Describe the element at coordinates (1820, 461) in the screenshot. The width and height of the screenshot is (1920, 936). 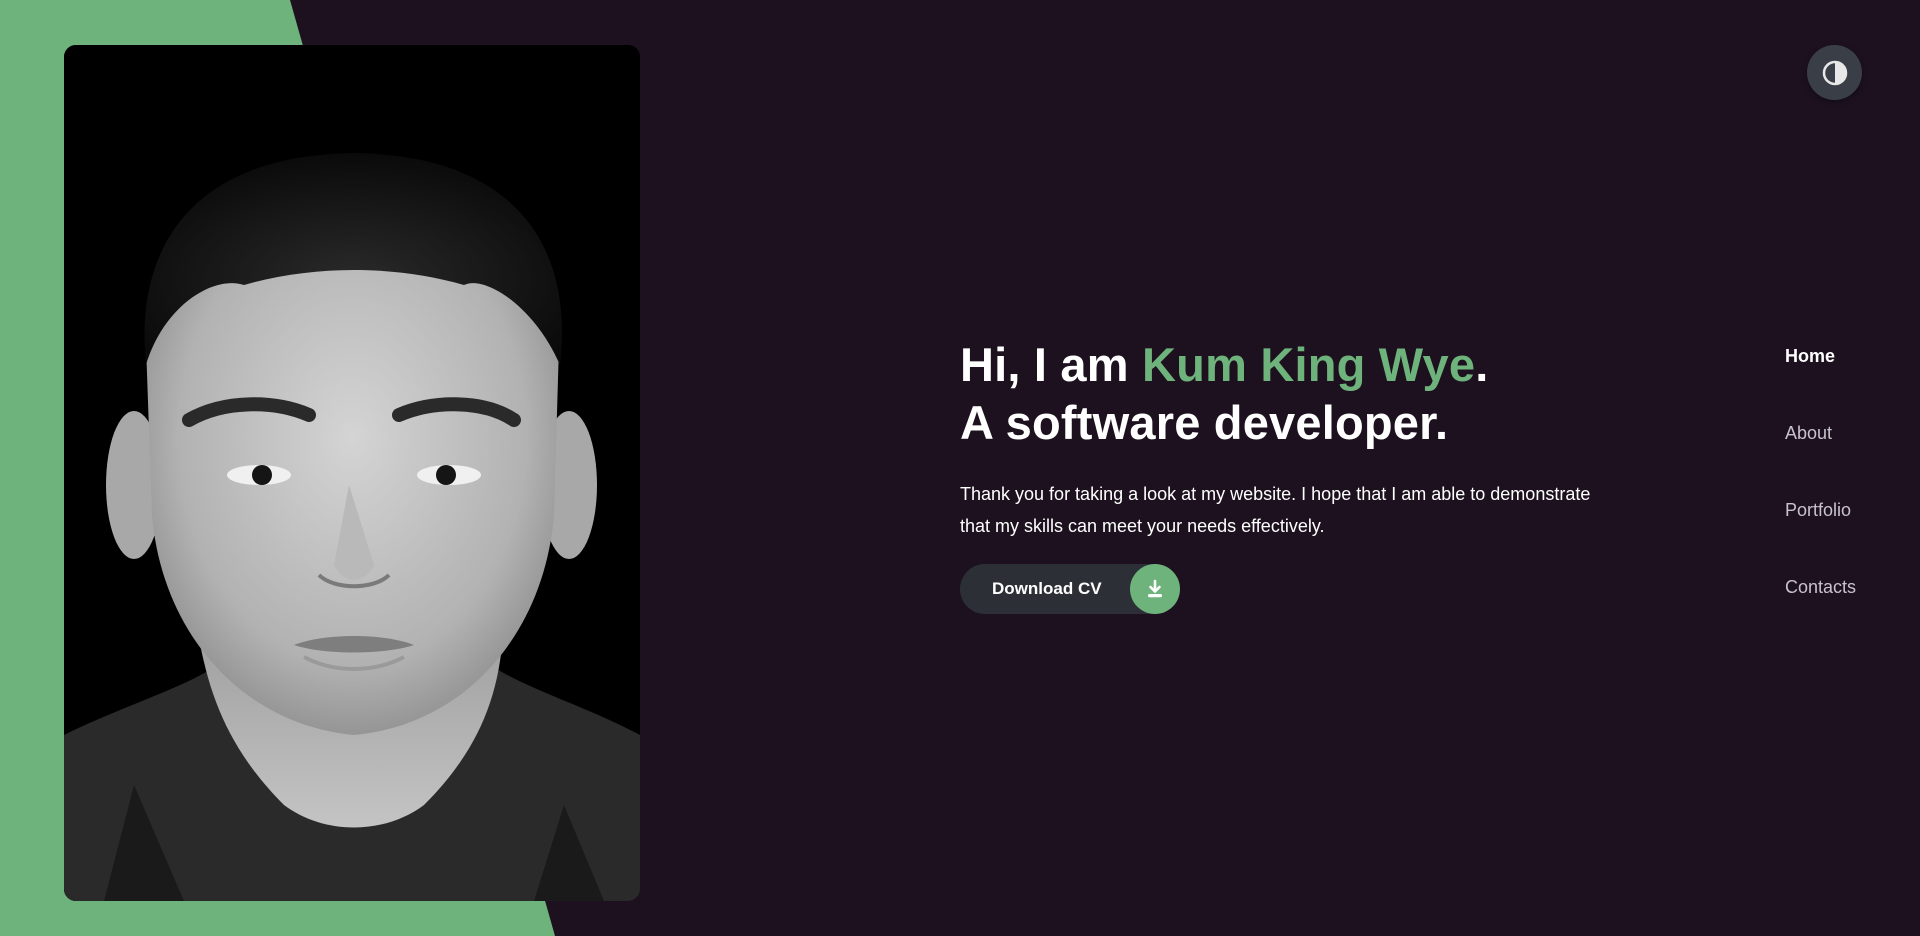
I see `nav-item-about: About` at that location.